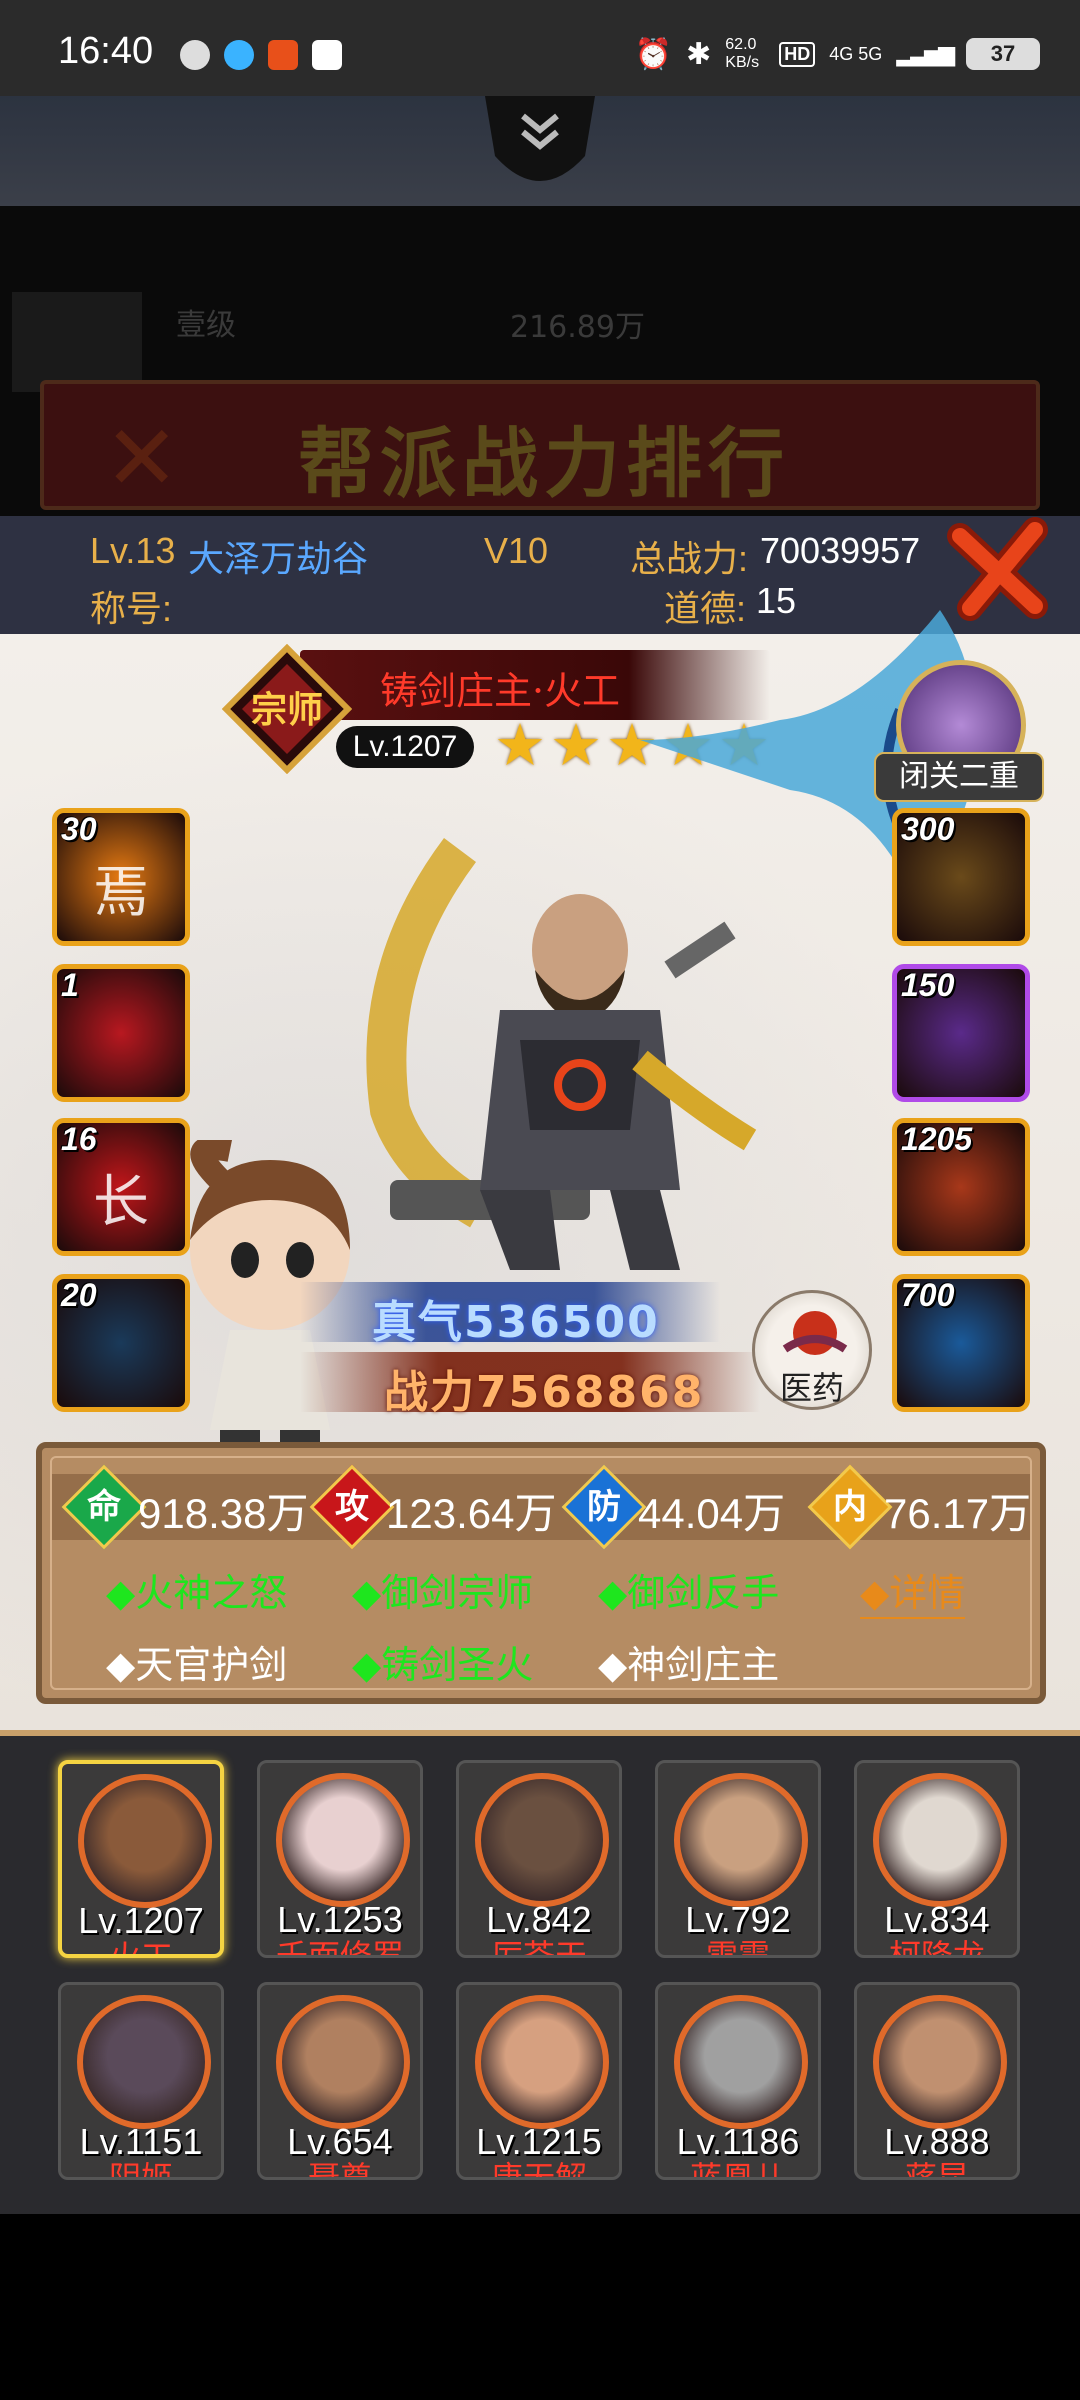 The image size is (1080, 2400). I want to click on bluetooth-icon: ✱, so click(699, 54).